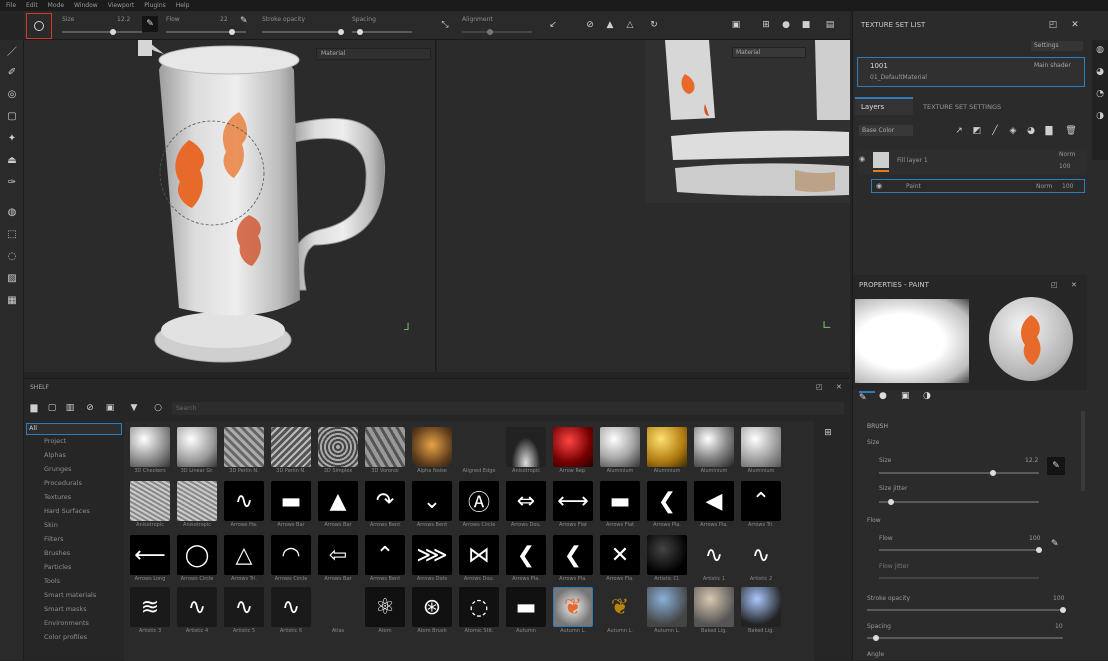  What do you see at coordinates (714, 501) in the screenshot?
I see `shelf-thumbnail: ◀` at bounding box center [714, 501].